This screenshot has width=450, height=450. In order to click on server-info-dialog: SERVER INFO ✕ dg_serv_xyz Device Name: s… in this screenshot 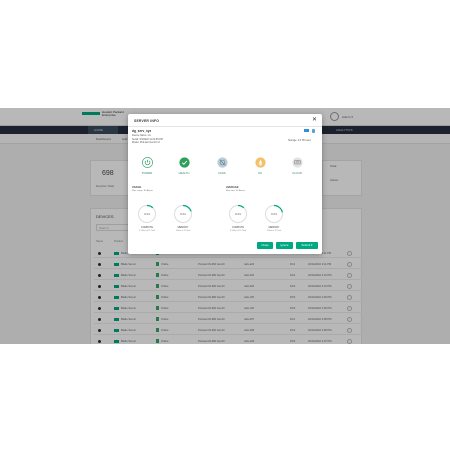, I will do `click(225, 184)`.